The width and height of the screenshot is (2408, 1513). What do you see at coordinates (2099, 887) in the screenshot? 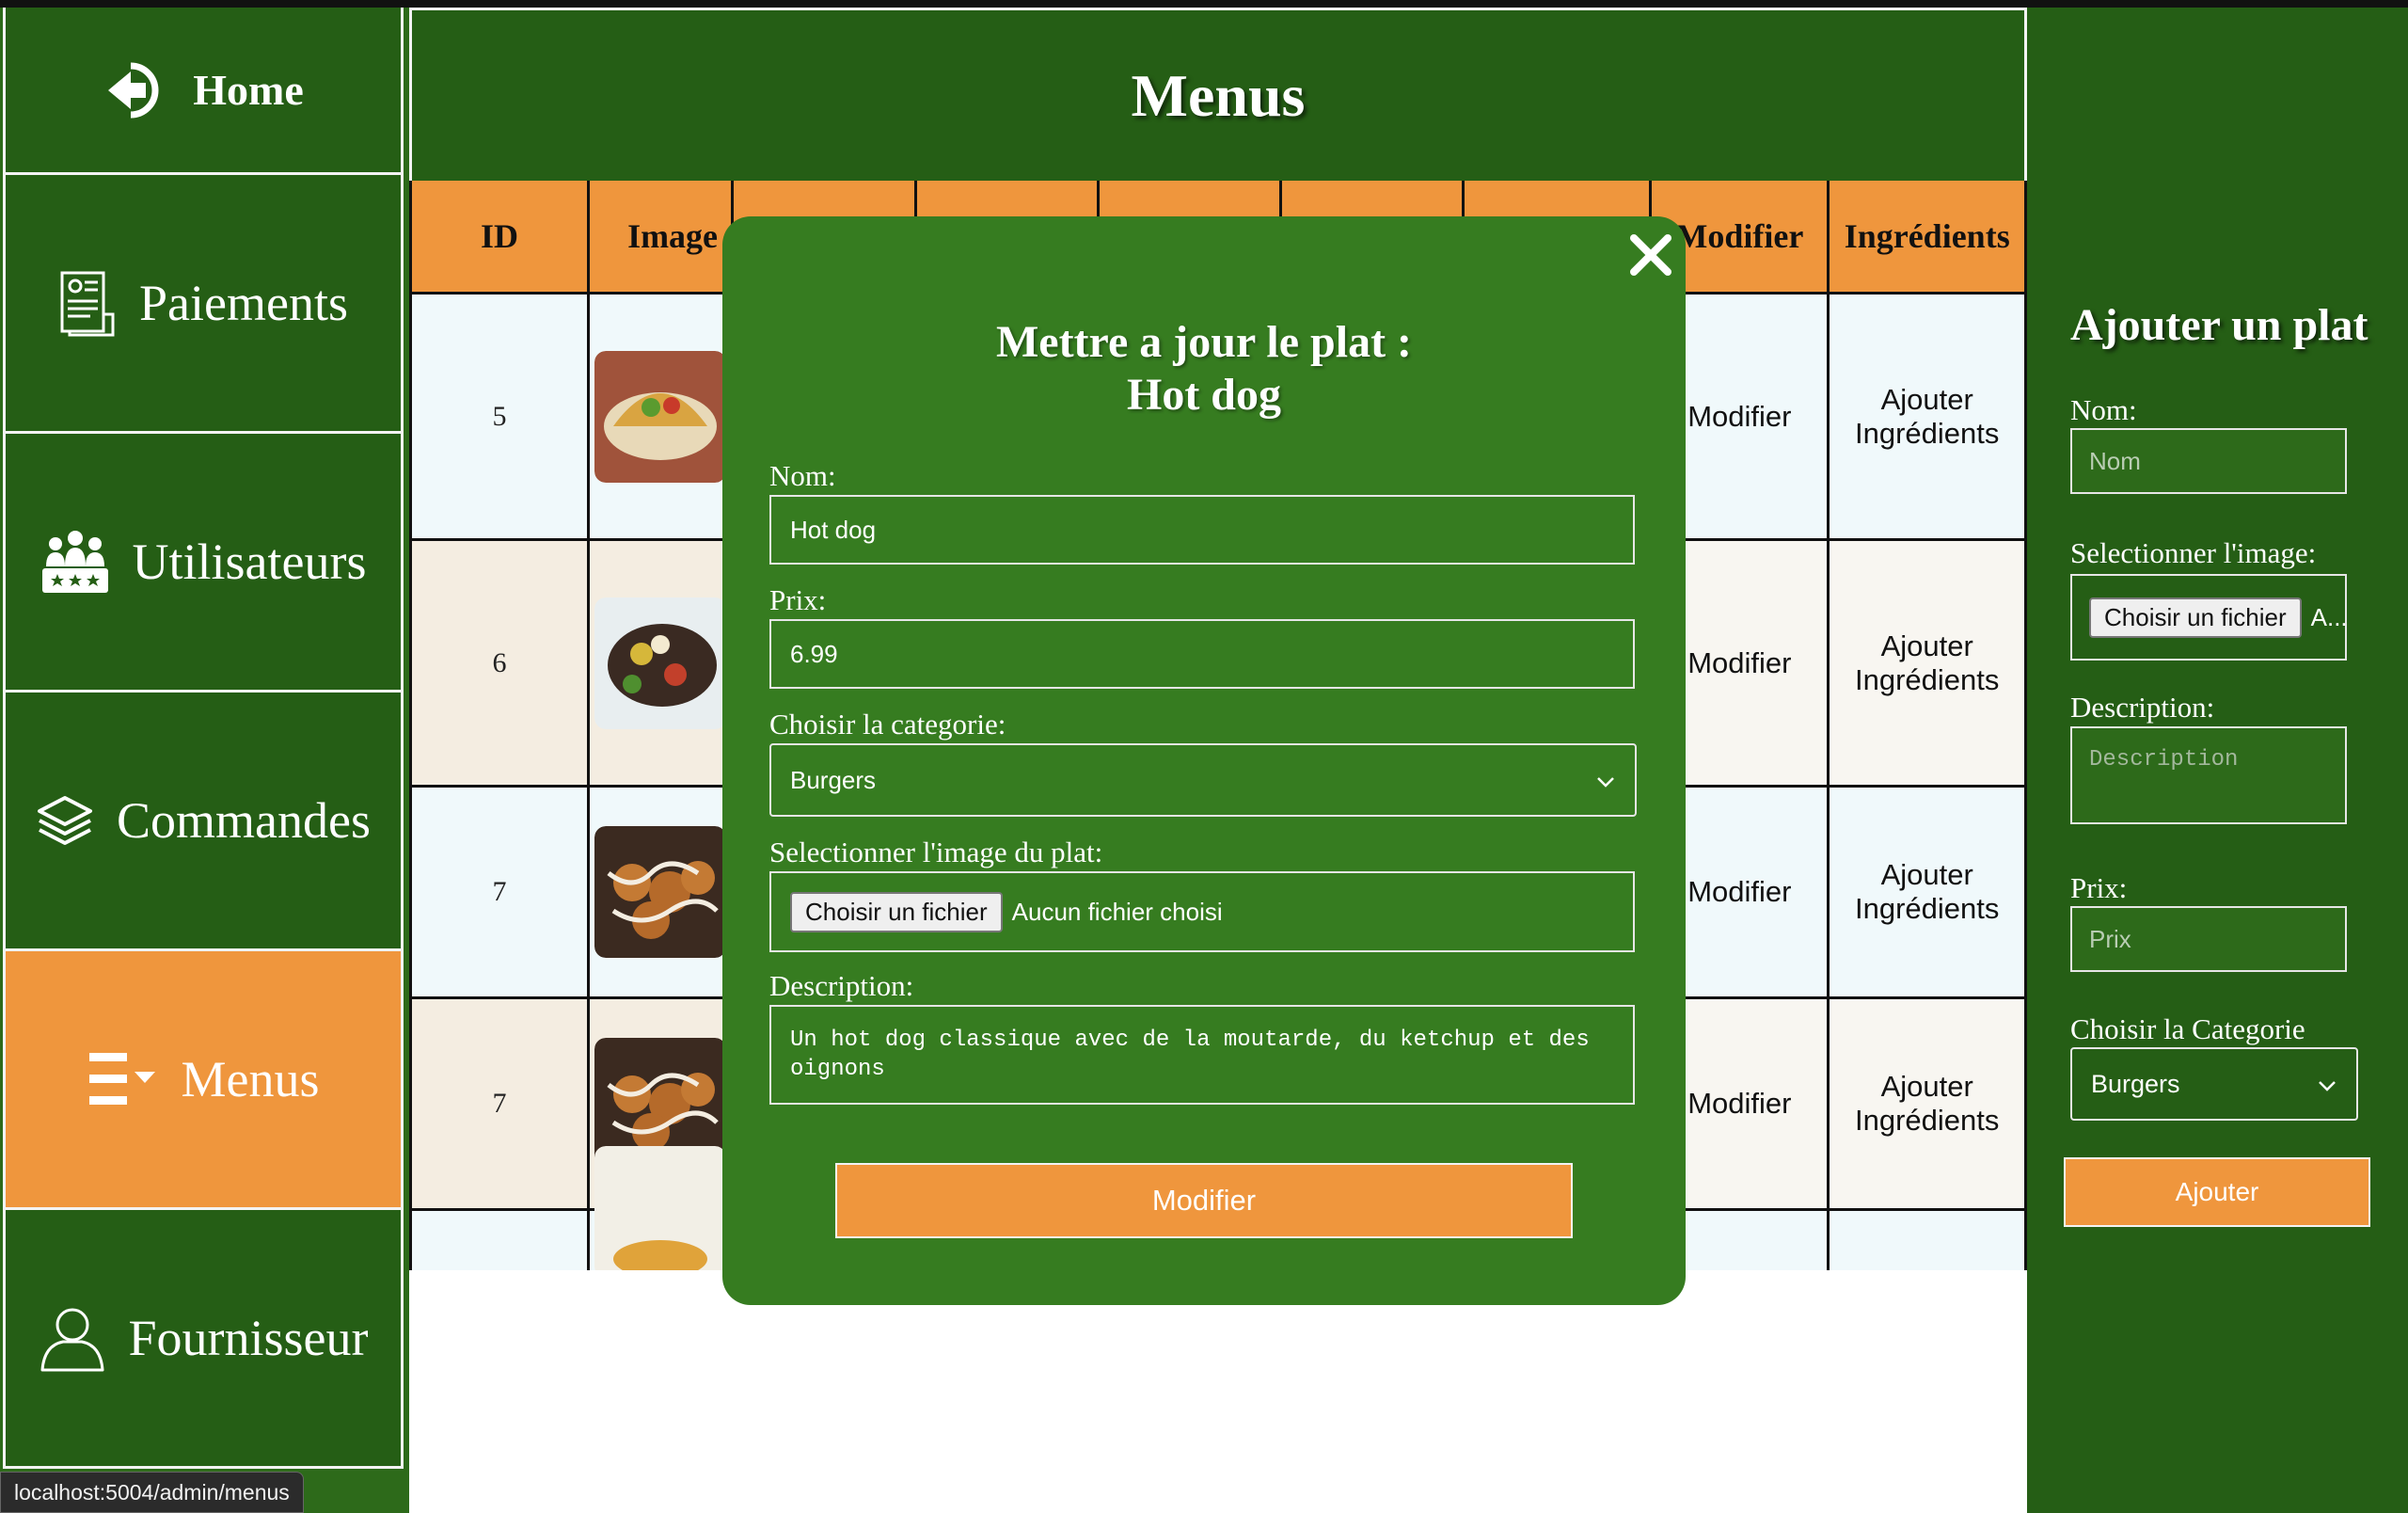
I see `add-price-label: Prix:` at bounding box center [2099, 887].